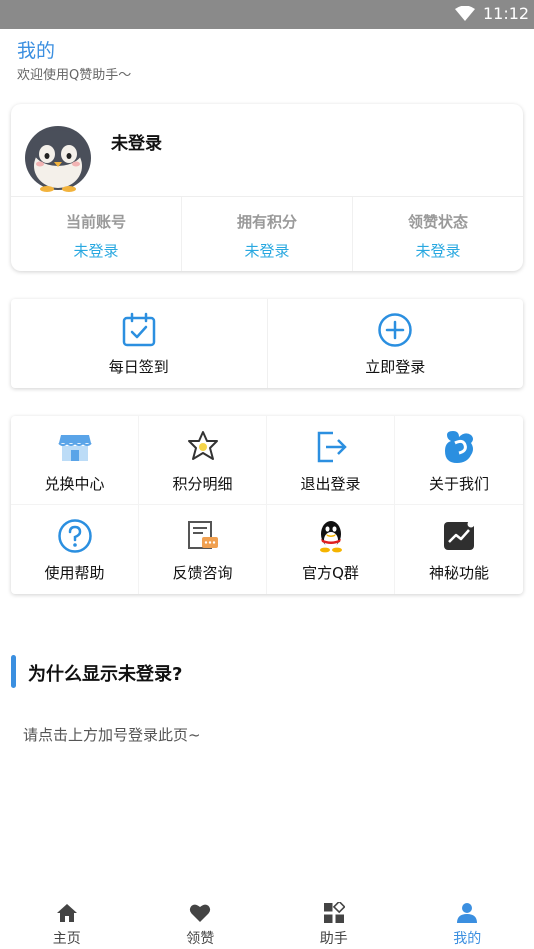 This screenshot has height=949, width=534. Describe the element at coordinates (333, 939) in the screenshot. I see `tab-label: 助手` at that location.